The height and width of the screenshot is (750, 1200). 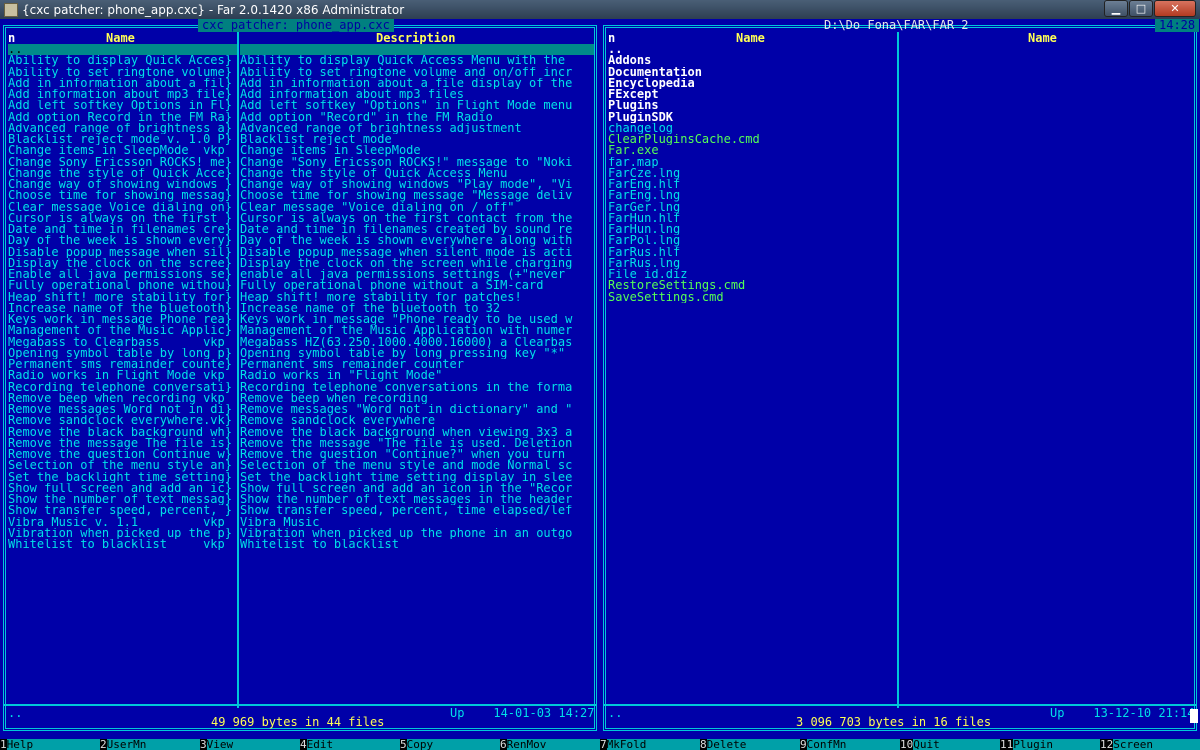 I want to click on file-row-name: Opening symbol table by long p}, so click(x=122, y=353).